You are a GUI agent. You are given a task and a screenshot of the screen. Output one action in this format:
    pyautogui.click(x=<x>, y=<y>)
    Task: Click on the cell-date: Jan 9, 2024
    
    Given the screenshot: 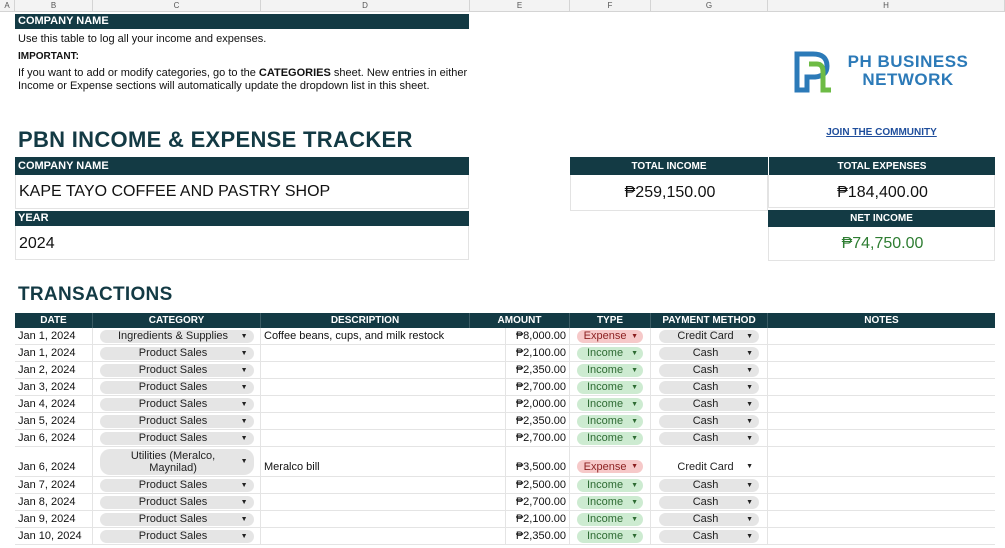 What is the action you would take?
    pyautogui.click(x=54, y=519)
    